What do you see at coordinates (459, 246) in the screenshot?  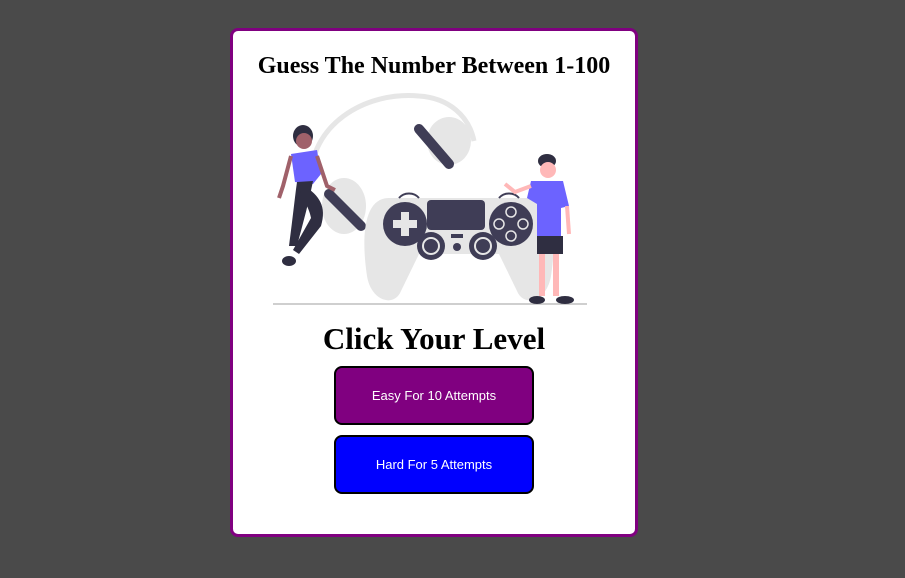 I see `game-controller` at bounding box center [459, 246].